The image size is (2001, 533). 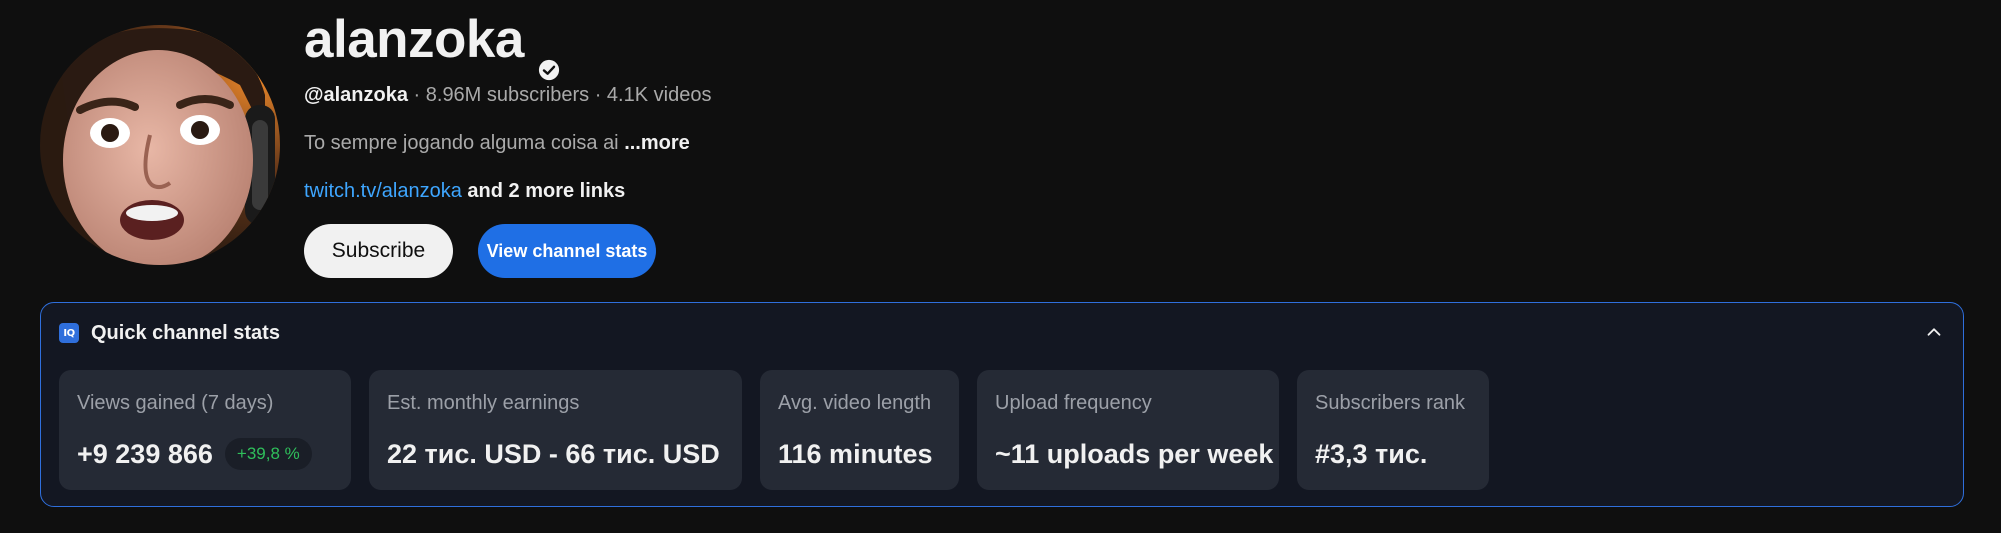 I want to click on stat-label: Subscribers rank, so click(x=1390, y=403).